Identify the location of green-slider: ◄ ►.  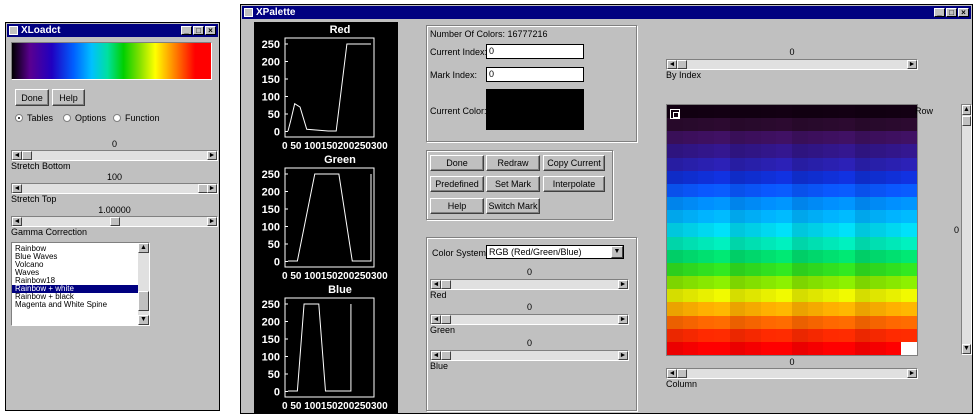
(529, 319).